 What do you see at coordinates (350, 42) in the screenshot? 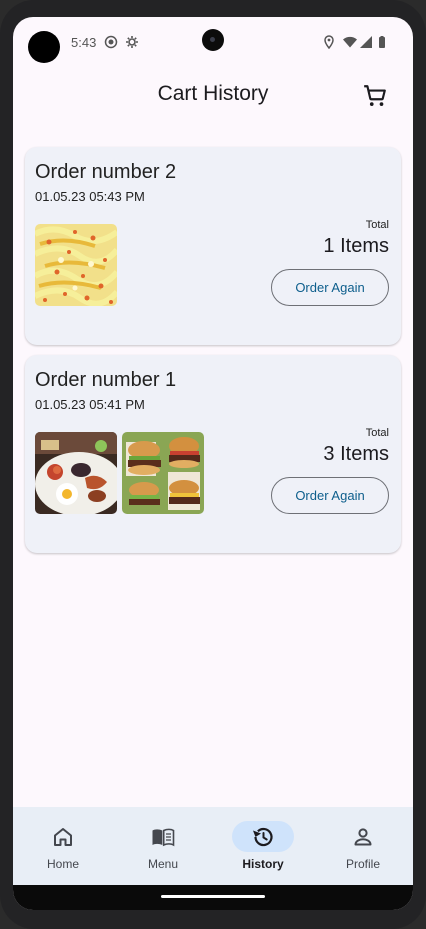
I see `wifi-icon` at bounding box center [350, 42].